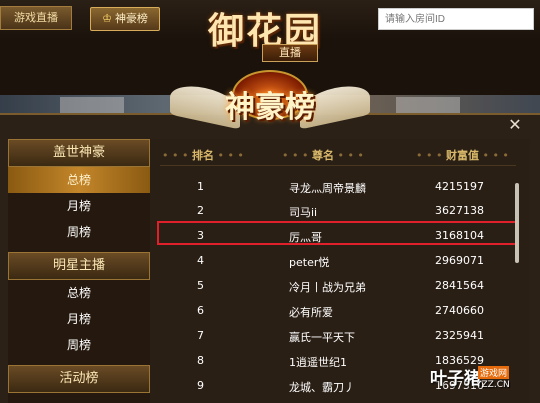  Describe the element at coordinates (311, 312) in the screenshot. I see `nick-cell: 必有所爱` at that location.